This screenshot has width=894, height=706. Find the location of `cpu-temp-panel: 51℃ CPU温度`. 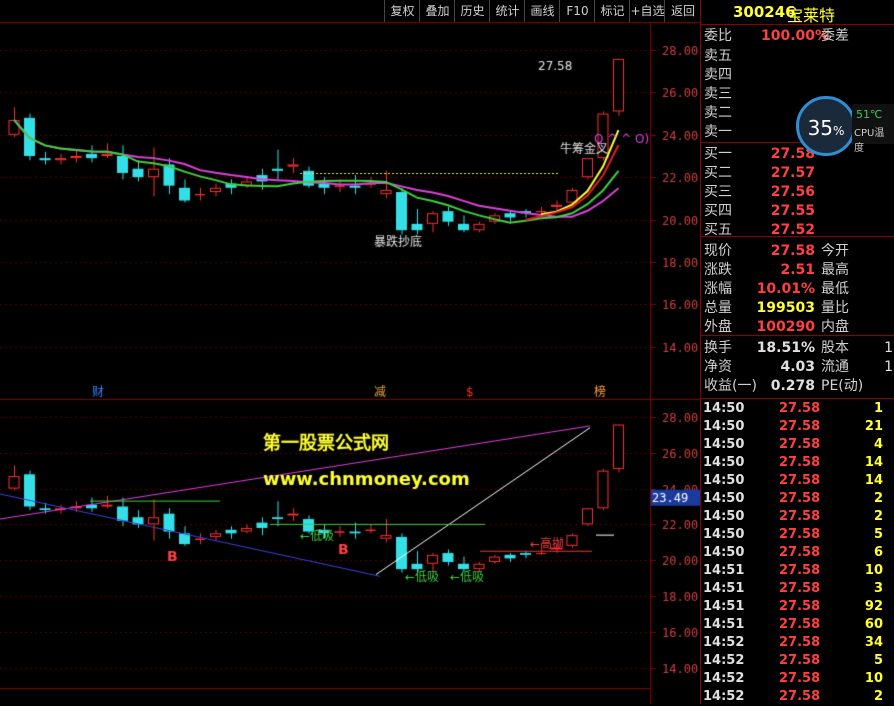

cpu-temp-panel: 51℃ CPU温度 is located at coordinates (873, 129).